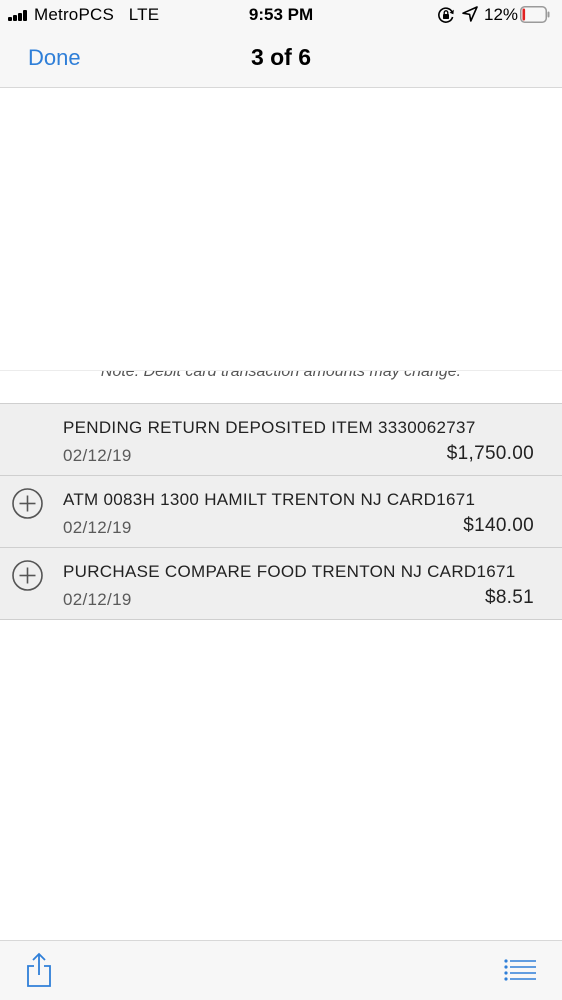 The width and height of the screenshot is (562, 1000). I want to click on page-counter: 3 of 6, so click(281, 57).